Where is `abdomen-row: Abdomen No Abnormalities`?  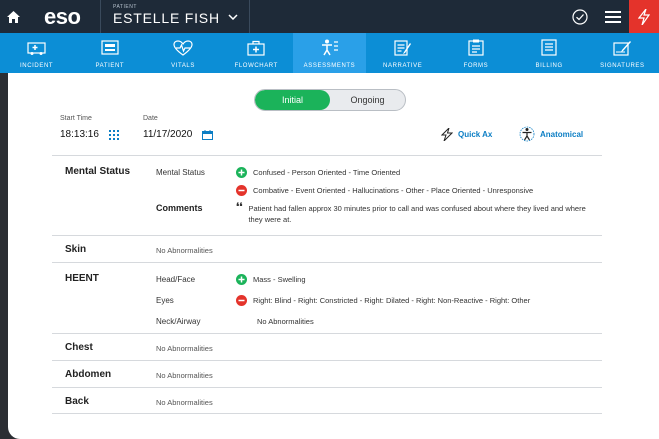 abdomen-row: Abdomen No Abnormalities is located at coordinates (327, 373).